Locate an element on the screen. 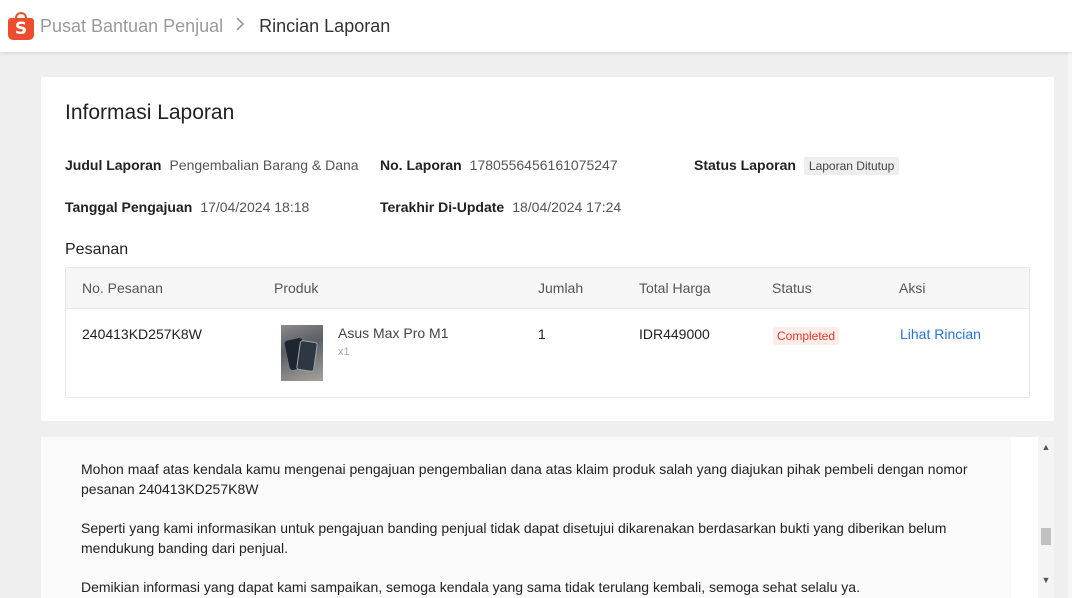 This screenshot has height=598, width=1072. field-value: 17/04/2024 18:18 is located at coordinates (255, 207).